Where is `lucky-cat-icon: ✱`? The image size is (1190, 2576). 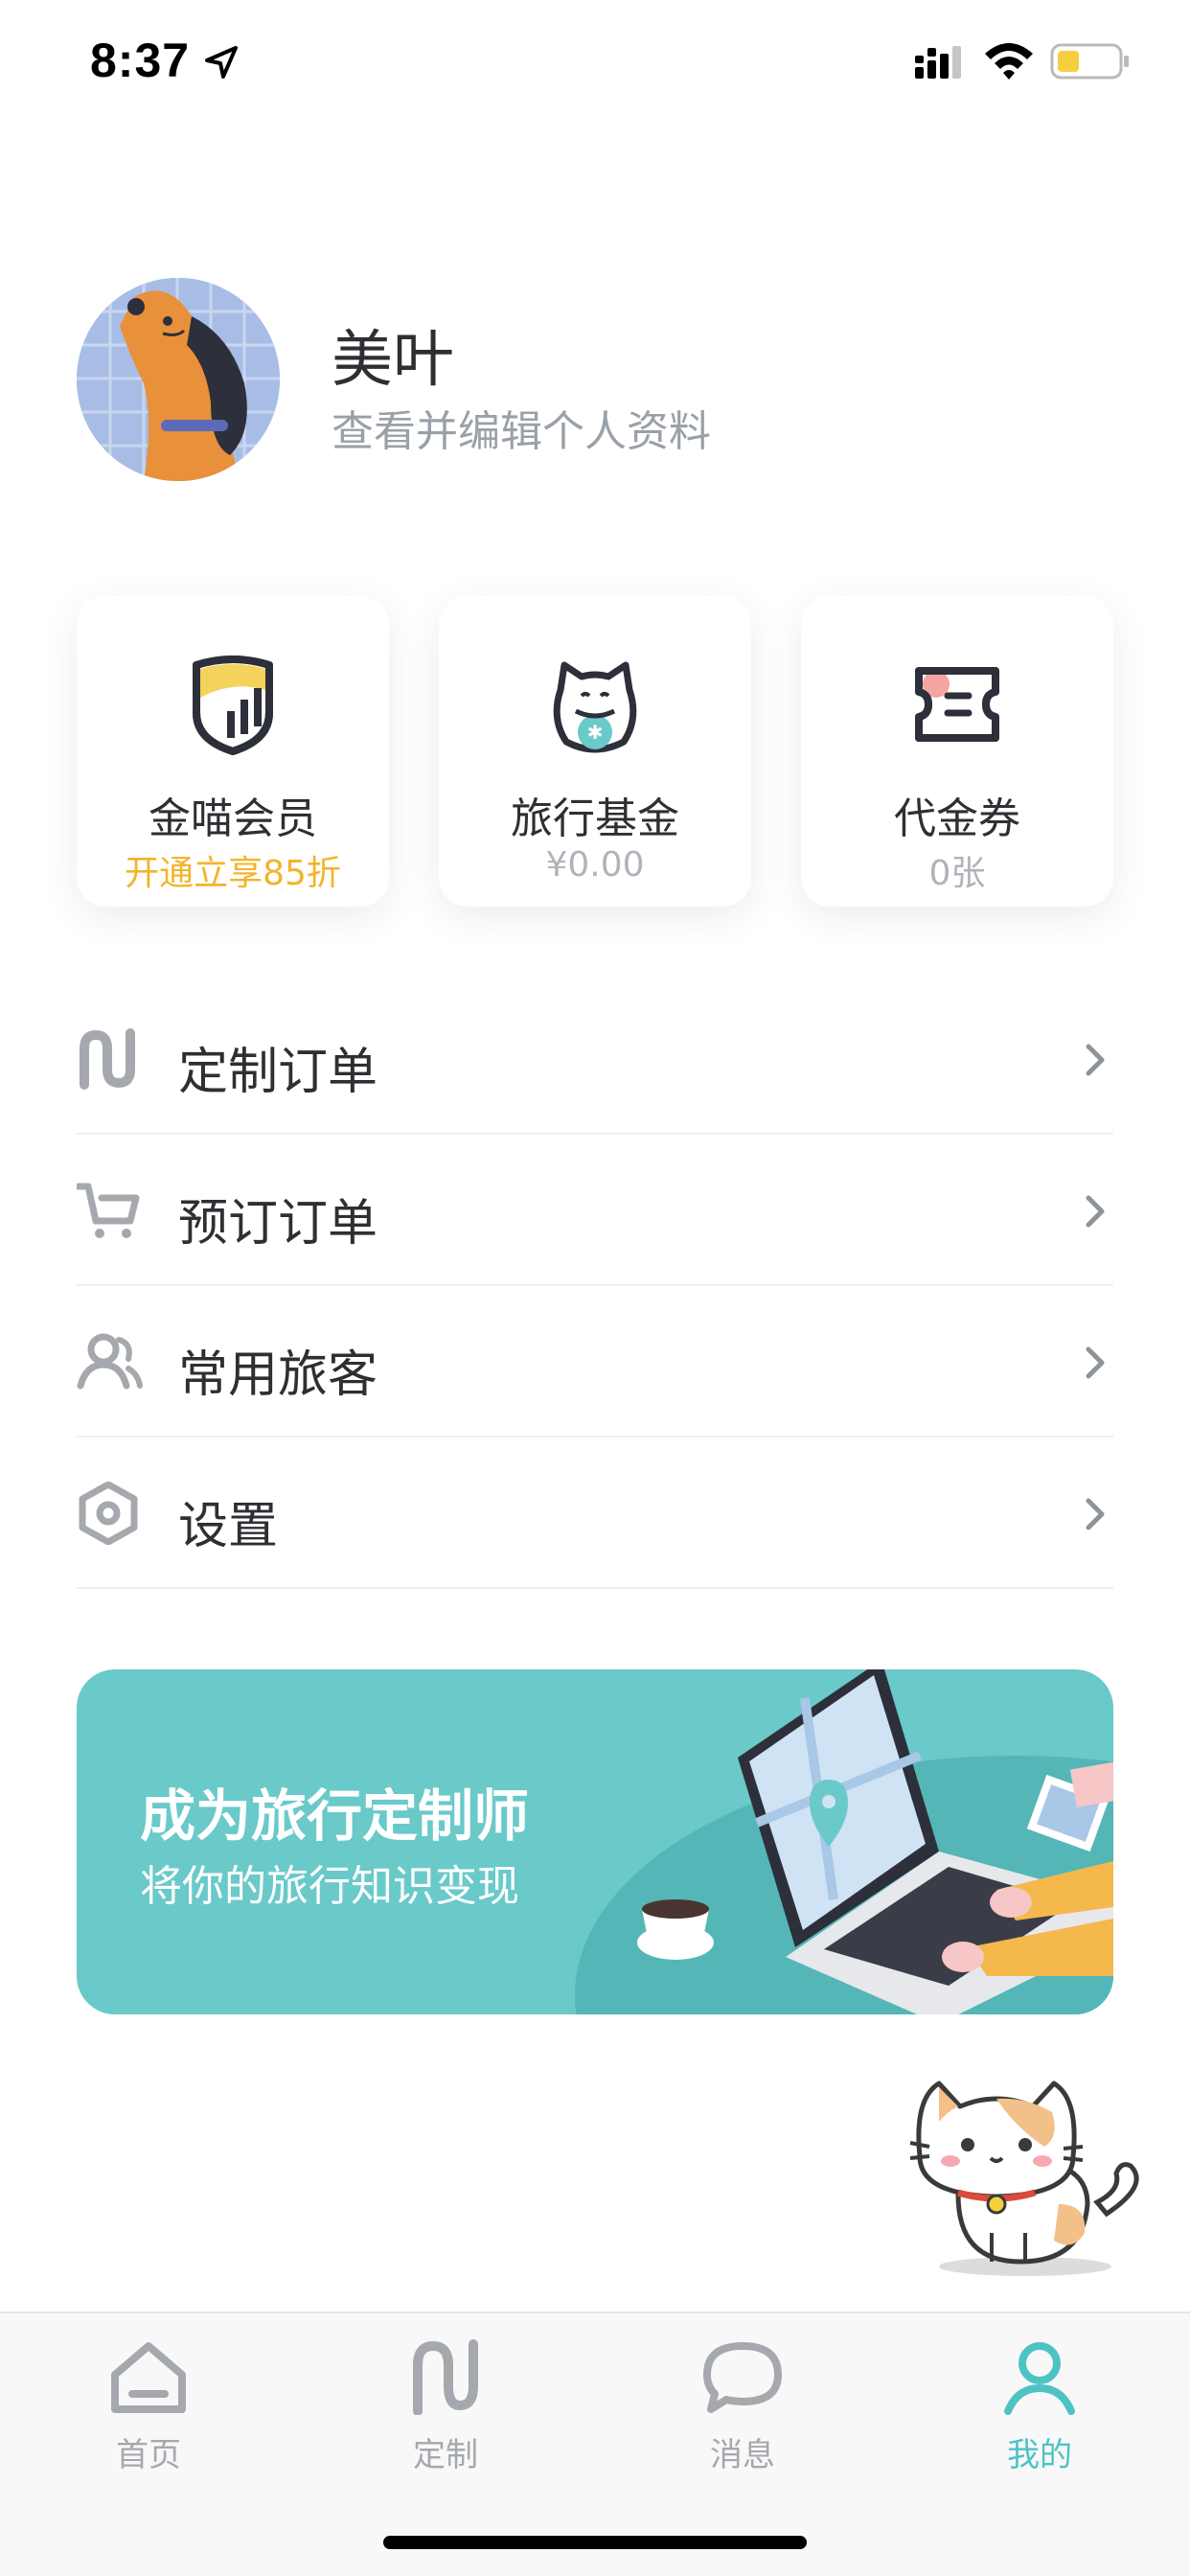
lucky-cat-icon: ✱ is located at coordinates (595, 707).